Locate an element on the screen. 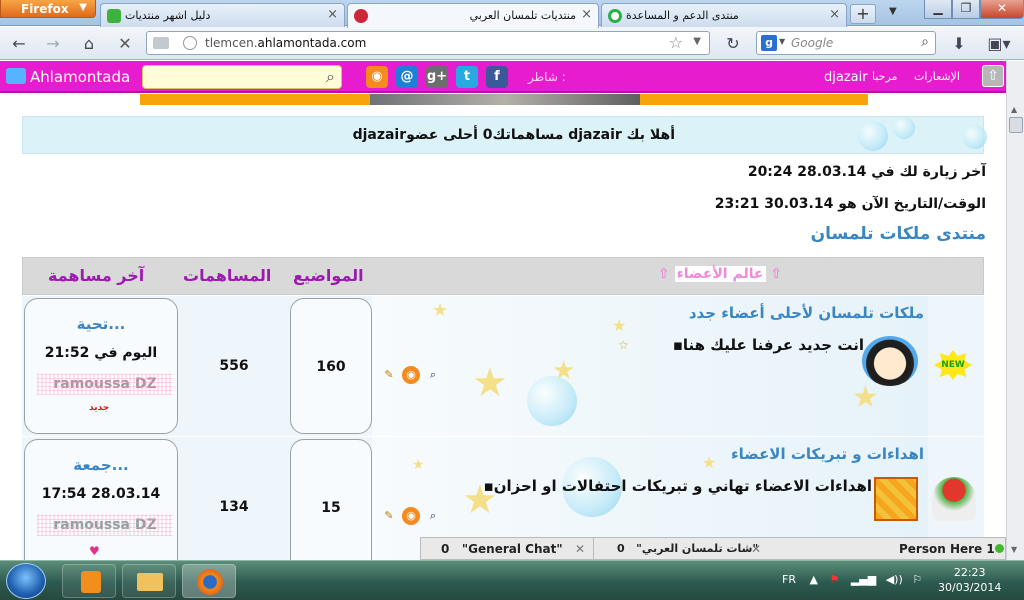 Image resolution: width=1024 pixels, height=600 pixels. home-icon: ⌂ is located at coordinates (89, 44).